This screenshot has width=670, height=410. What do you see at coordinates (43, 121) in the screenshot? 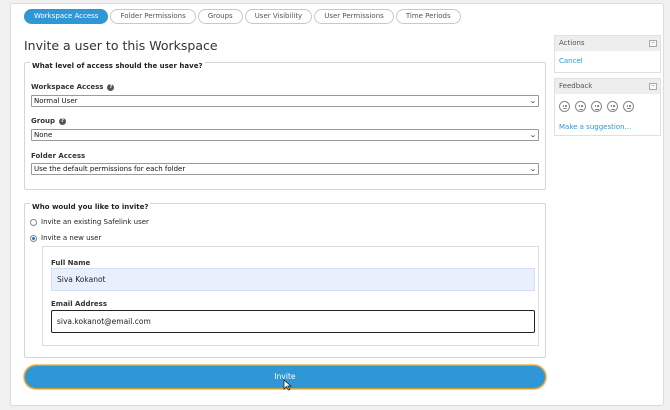
I see `group-label-text: Group` at bounding box center [43, 121].